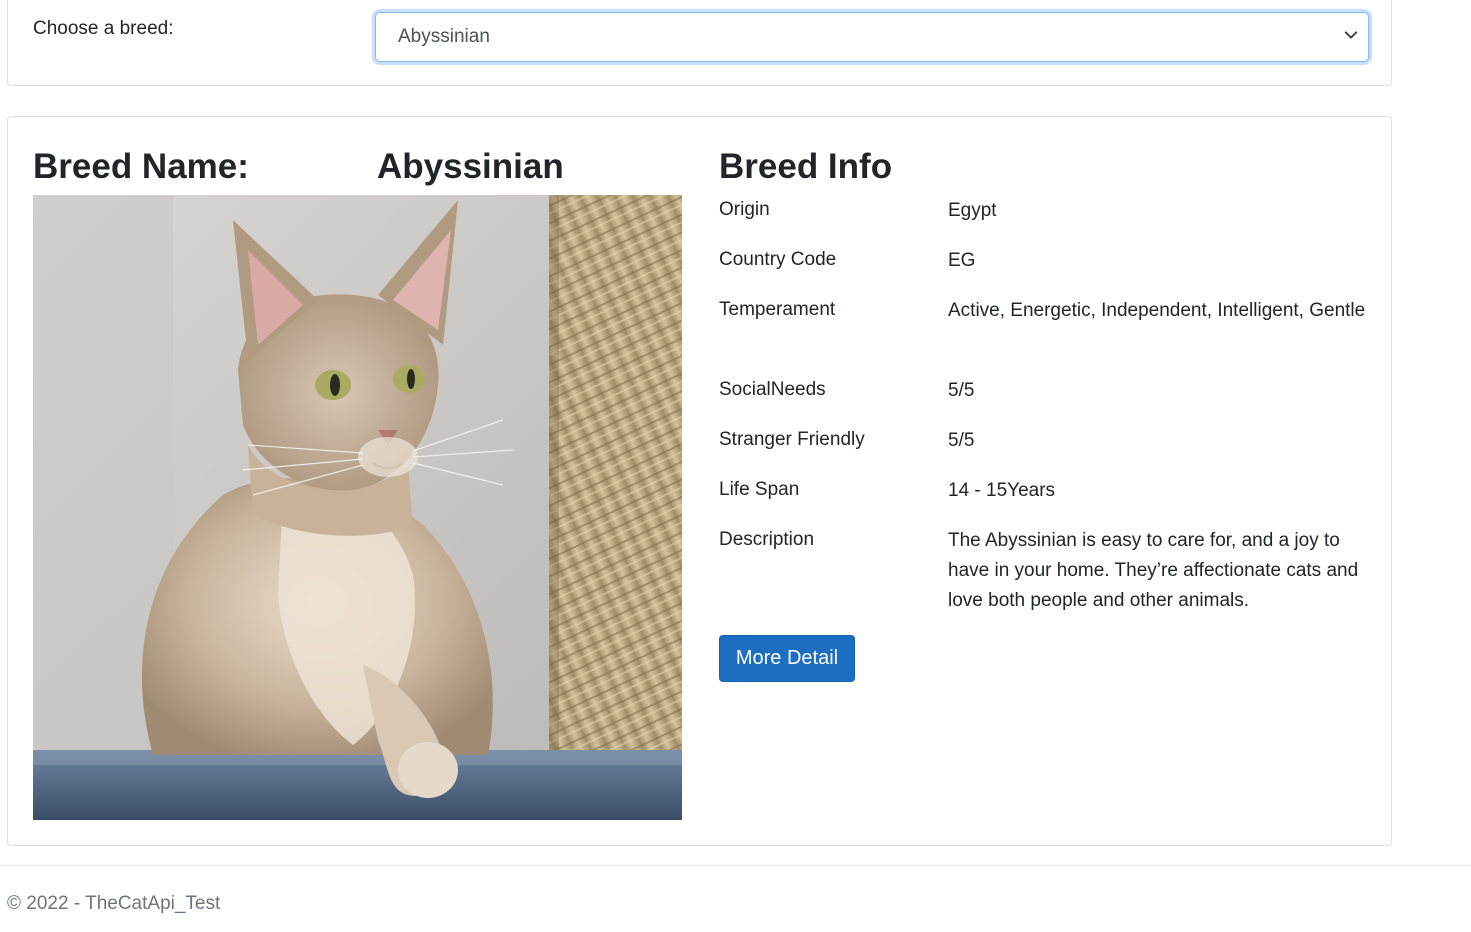  Describe the element at coordinates (1351, 35) in the screenshot. I see `chevron-down-icon` at that location.